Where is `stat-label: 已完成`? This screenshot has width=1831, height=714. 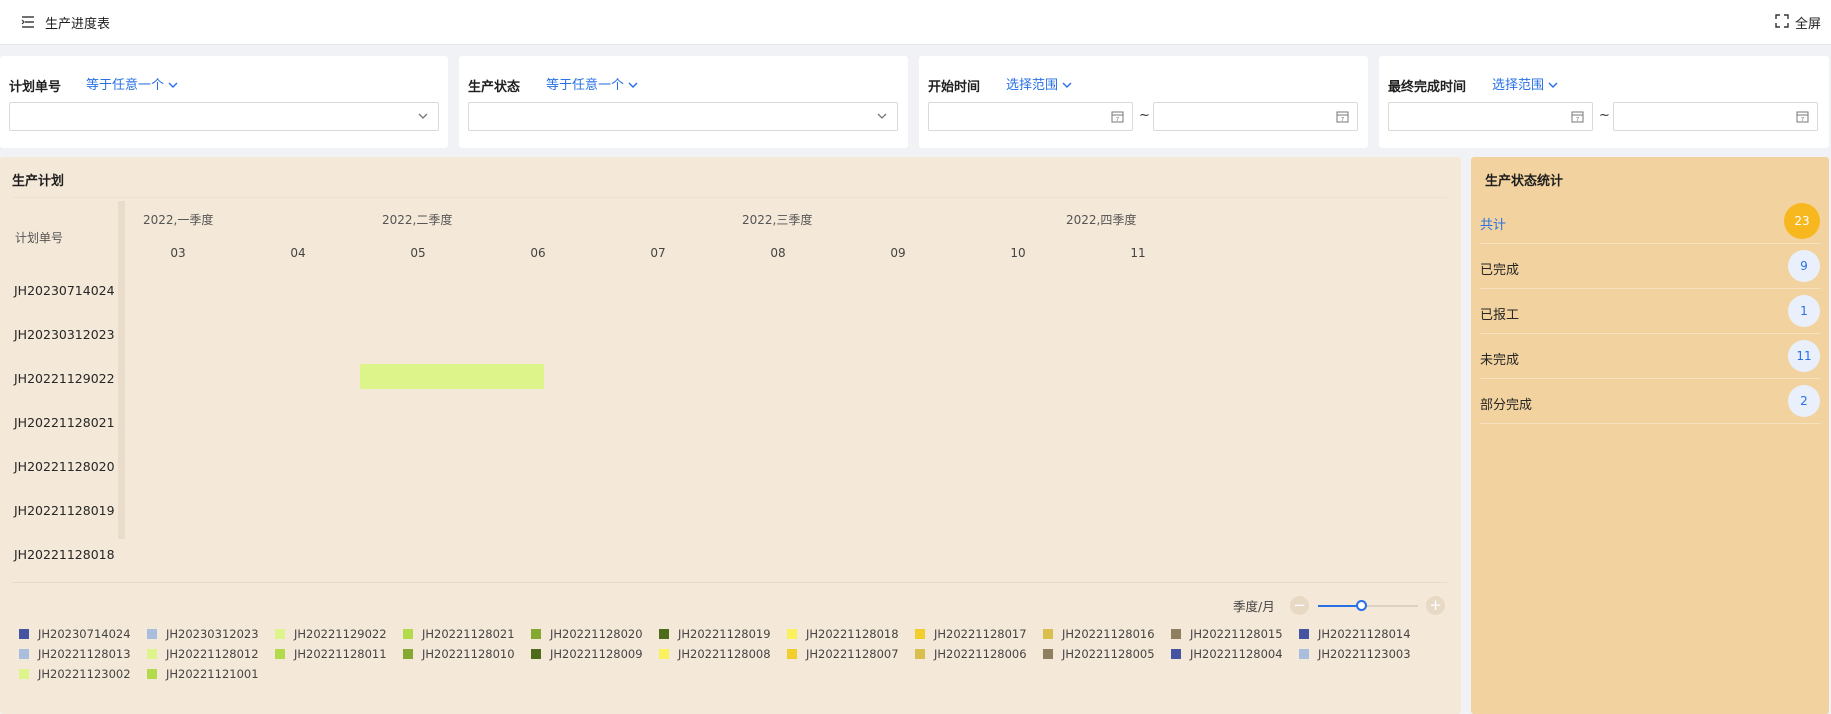
stat-label: 已完成 is located at coordinates (1500, 270).